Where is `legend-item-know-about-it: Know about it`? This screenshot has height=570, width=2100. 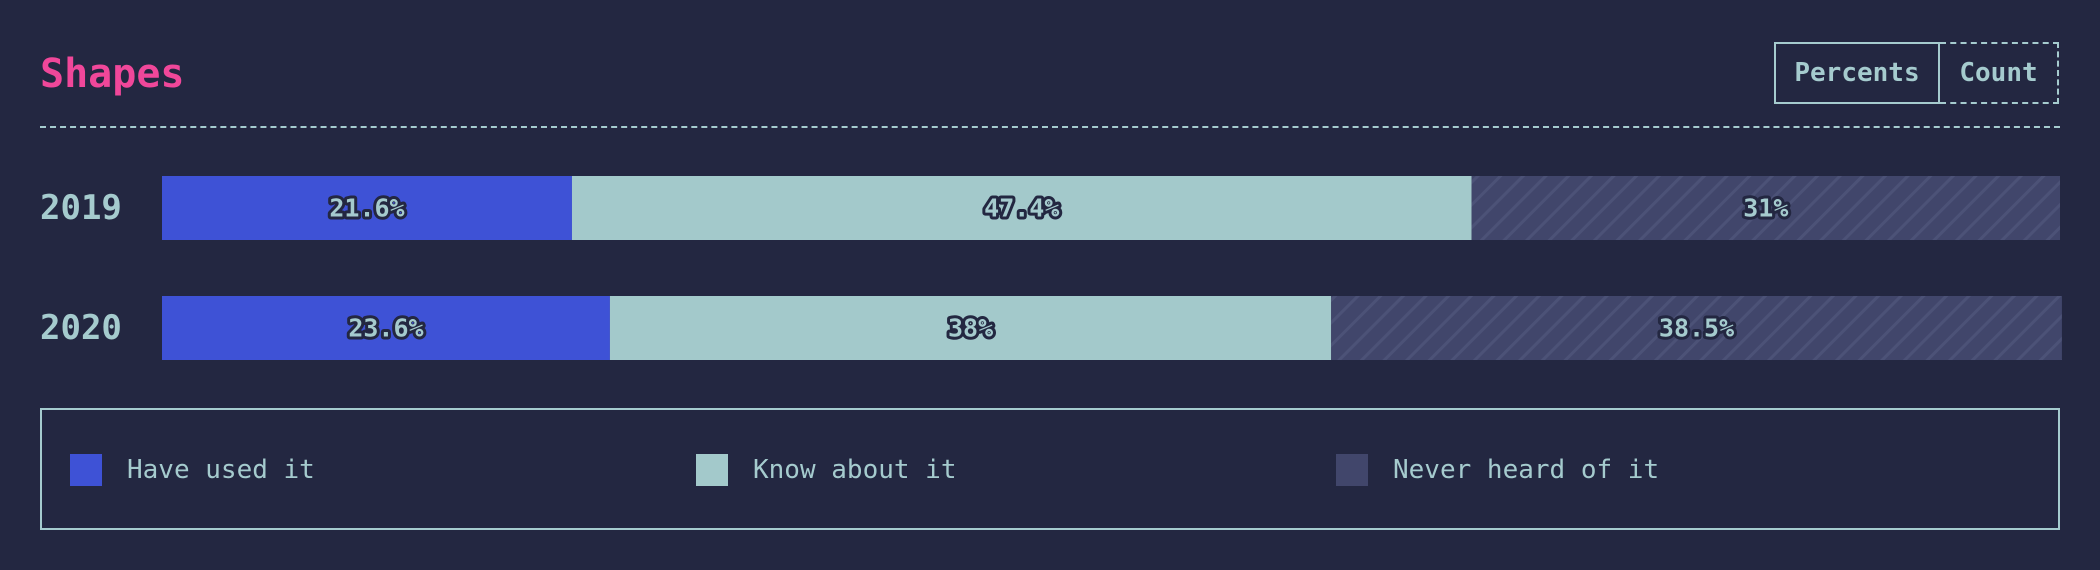
legend-item-know-about-it: Know about it is located at coordinates (826, 470).